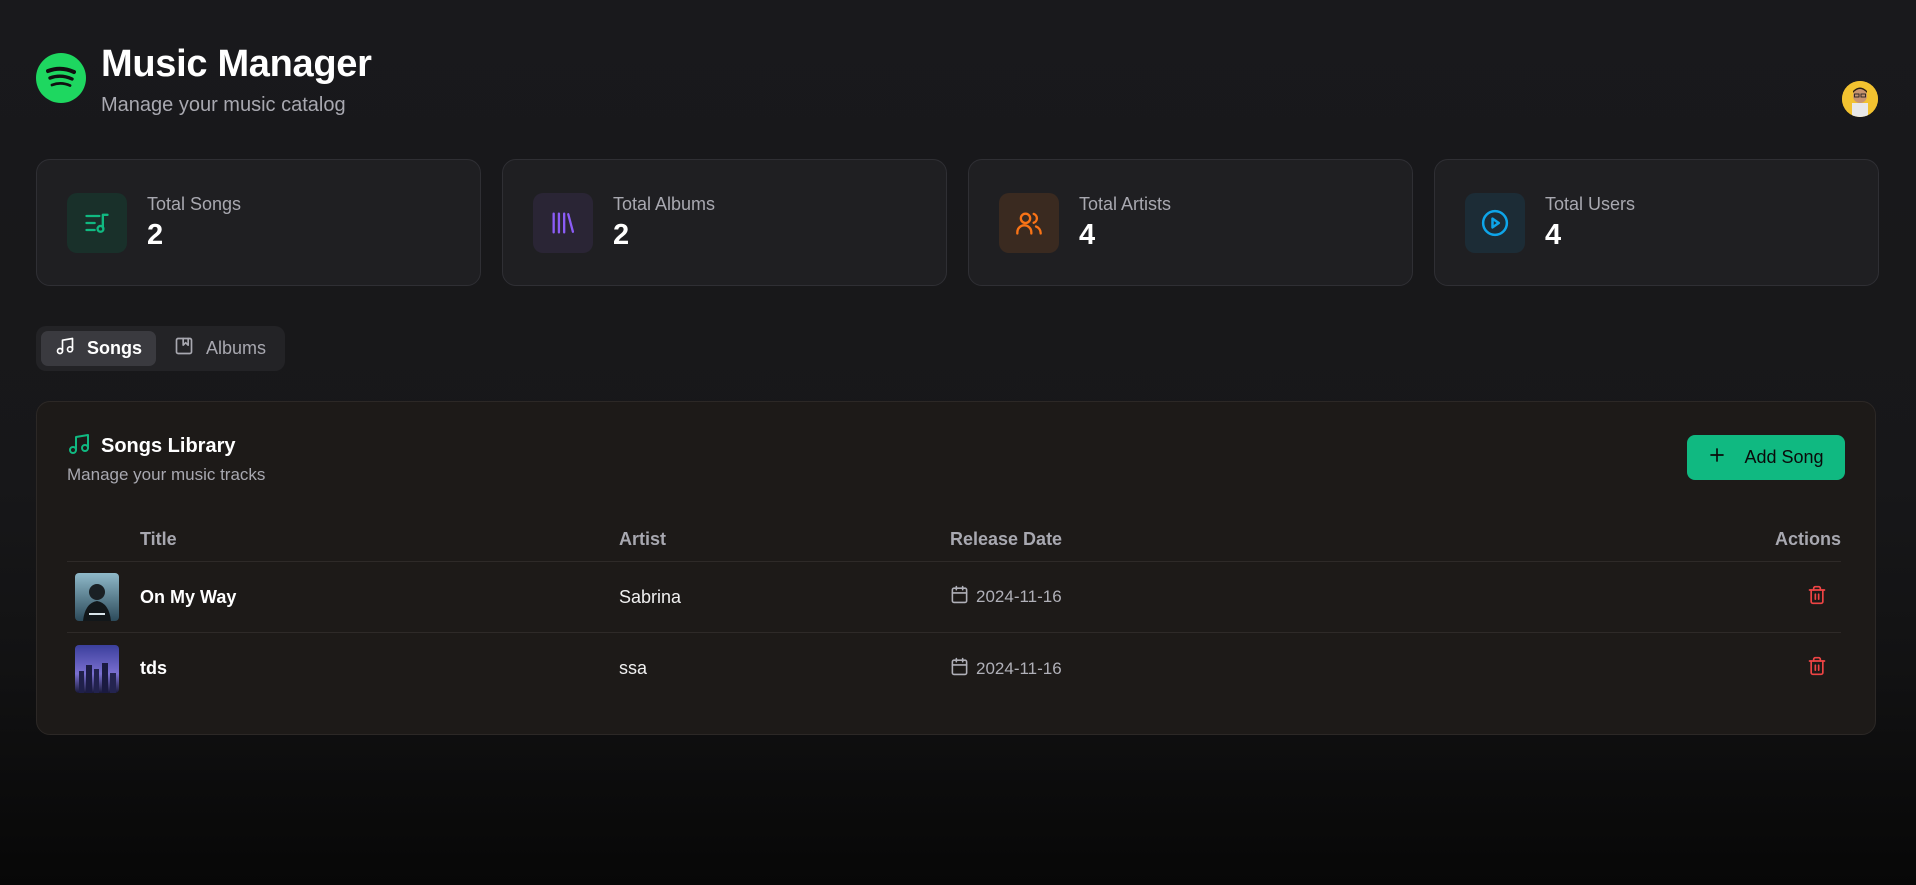  What do you see at coordinates (184, 348) in the screenshot?
I see `album-icon` at bounding box center [184, 348].